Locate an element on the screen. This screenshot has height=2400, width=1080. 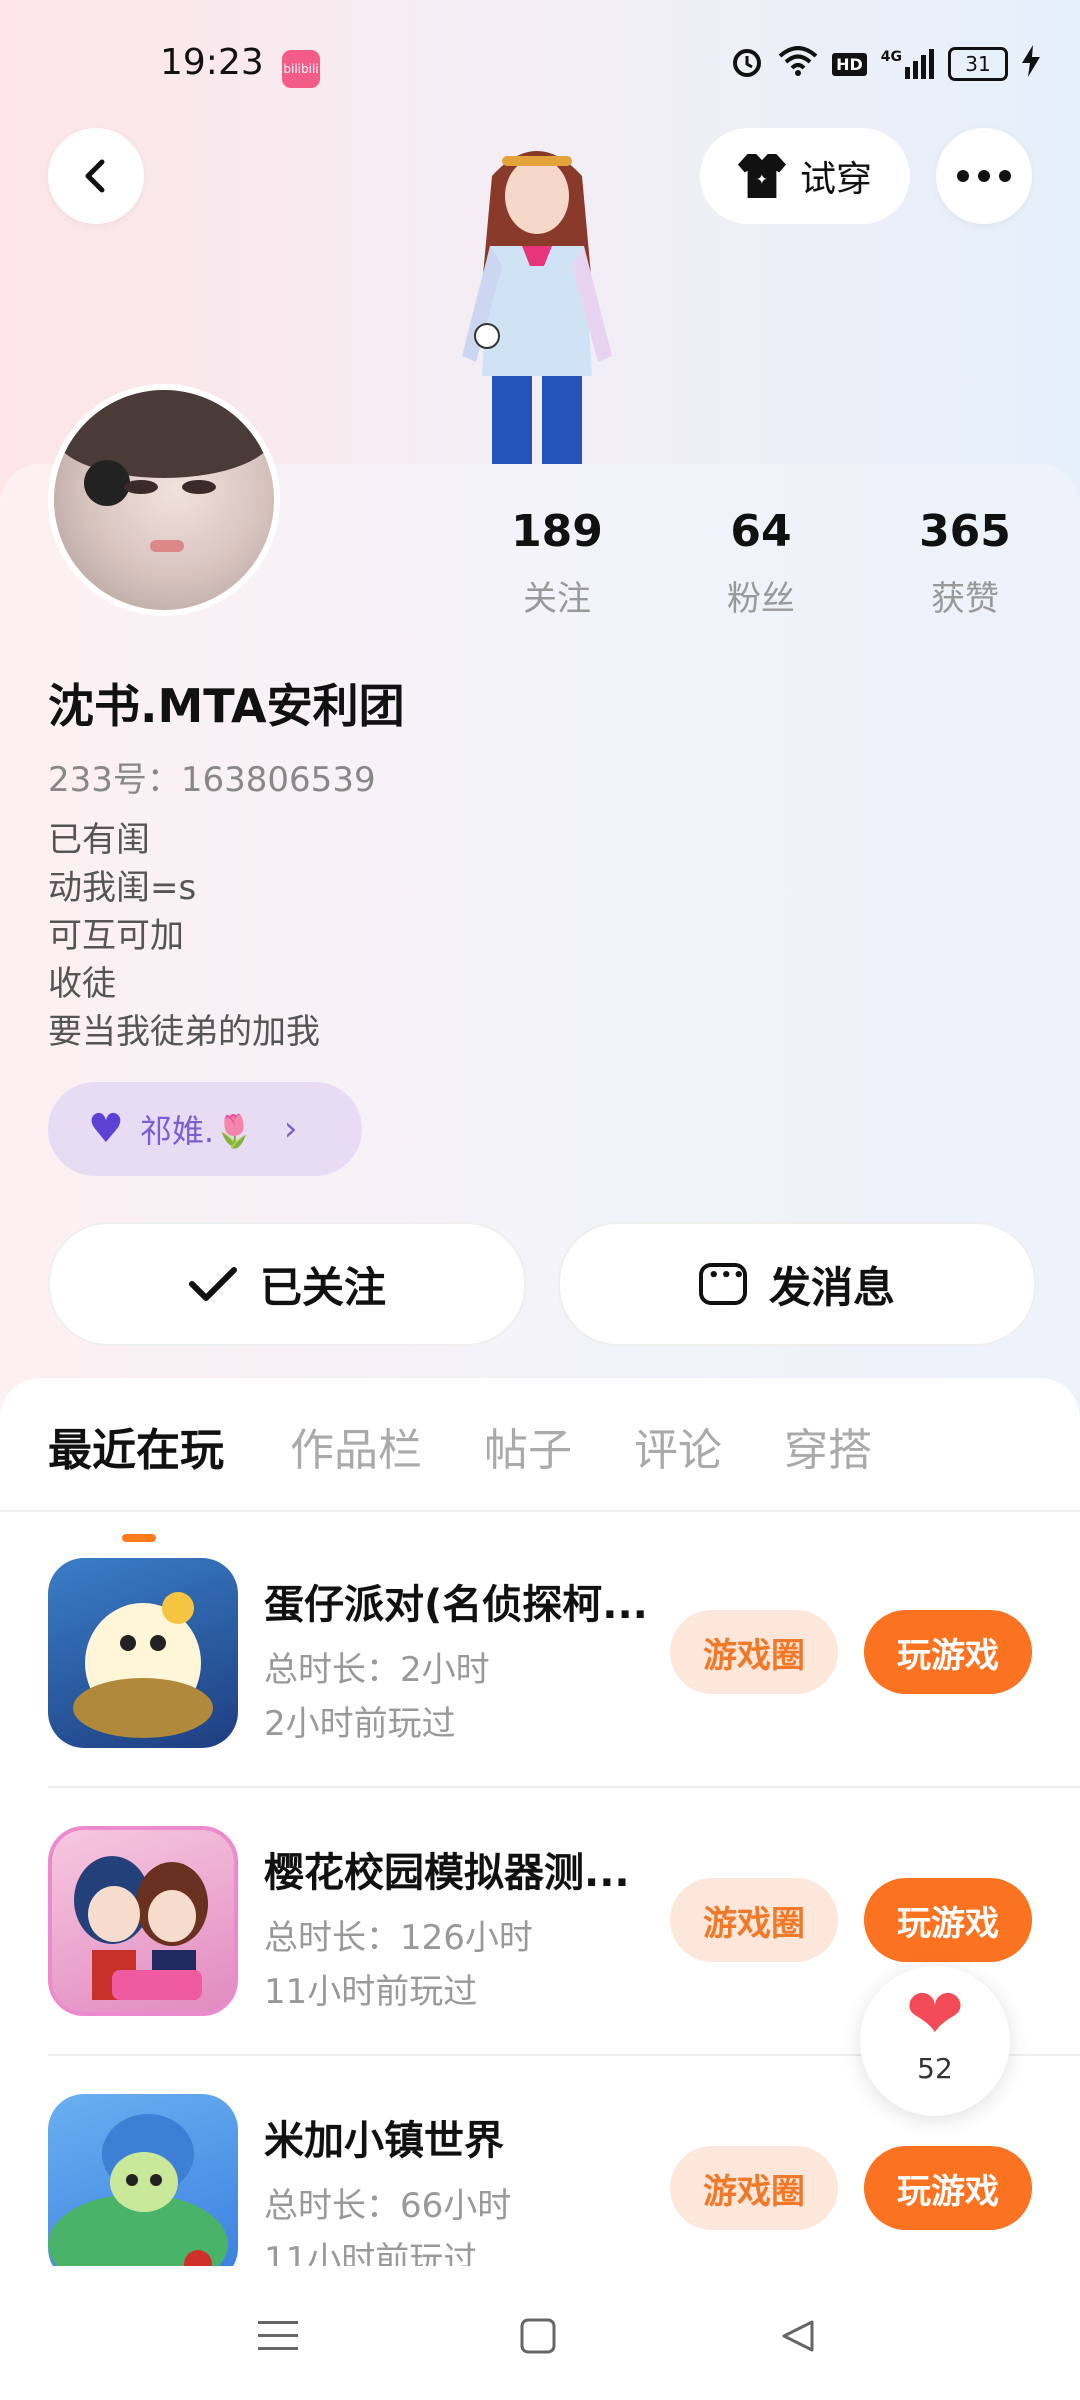
tab-outfits: 穿搭 is located at coordinates (828, 1446).